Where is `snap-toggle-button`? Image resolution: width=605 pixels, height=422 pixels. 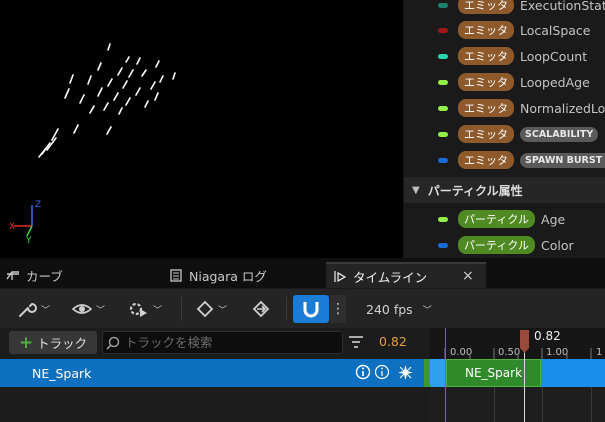
snap-toggle-button is located at coordinates (311, 309).